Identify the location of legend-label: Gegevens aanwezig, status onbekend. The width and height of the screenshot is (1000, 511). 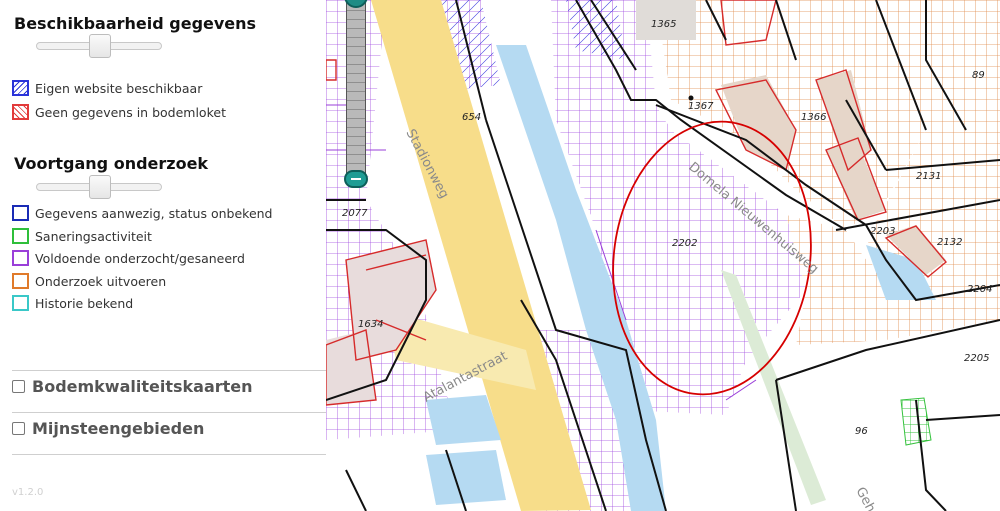
(154, 213).